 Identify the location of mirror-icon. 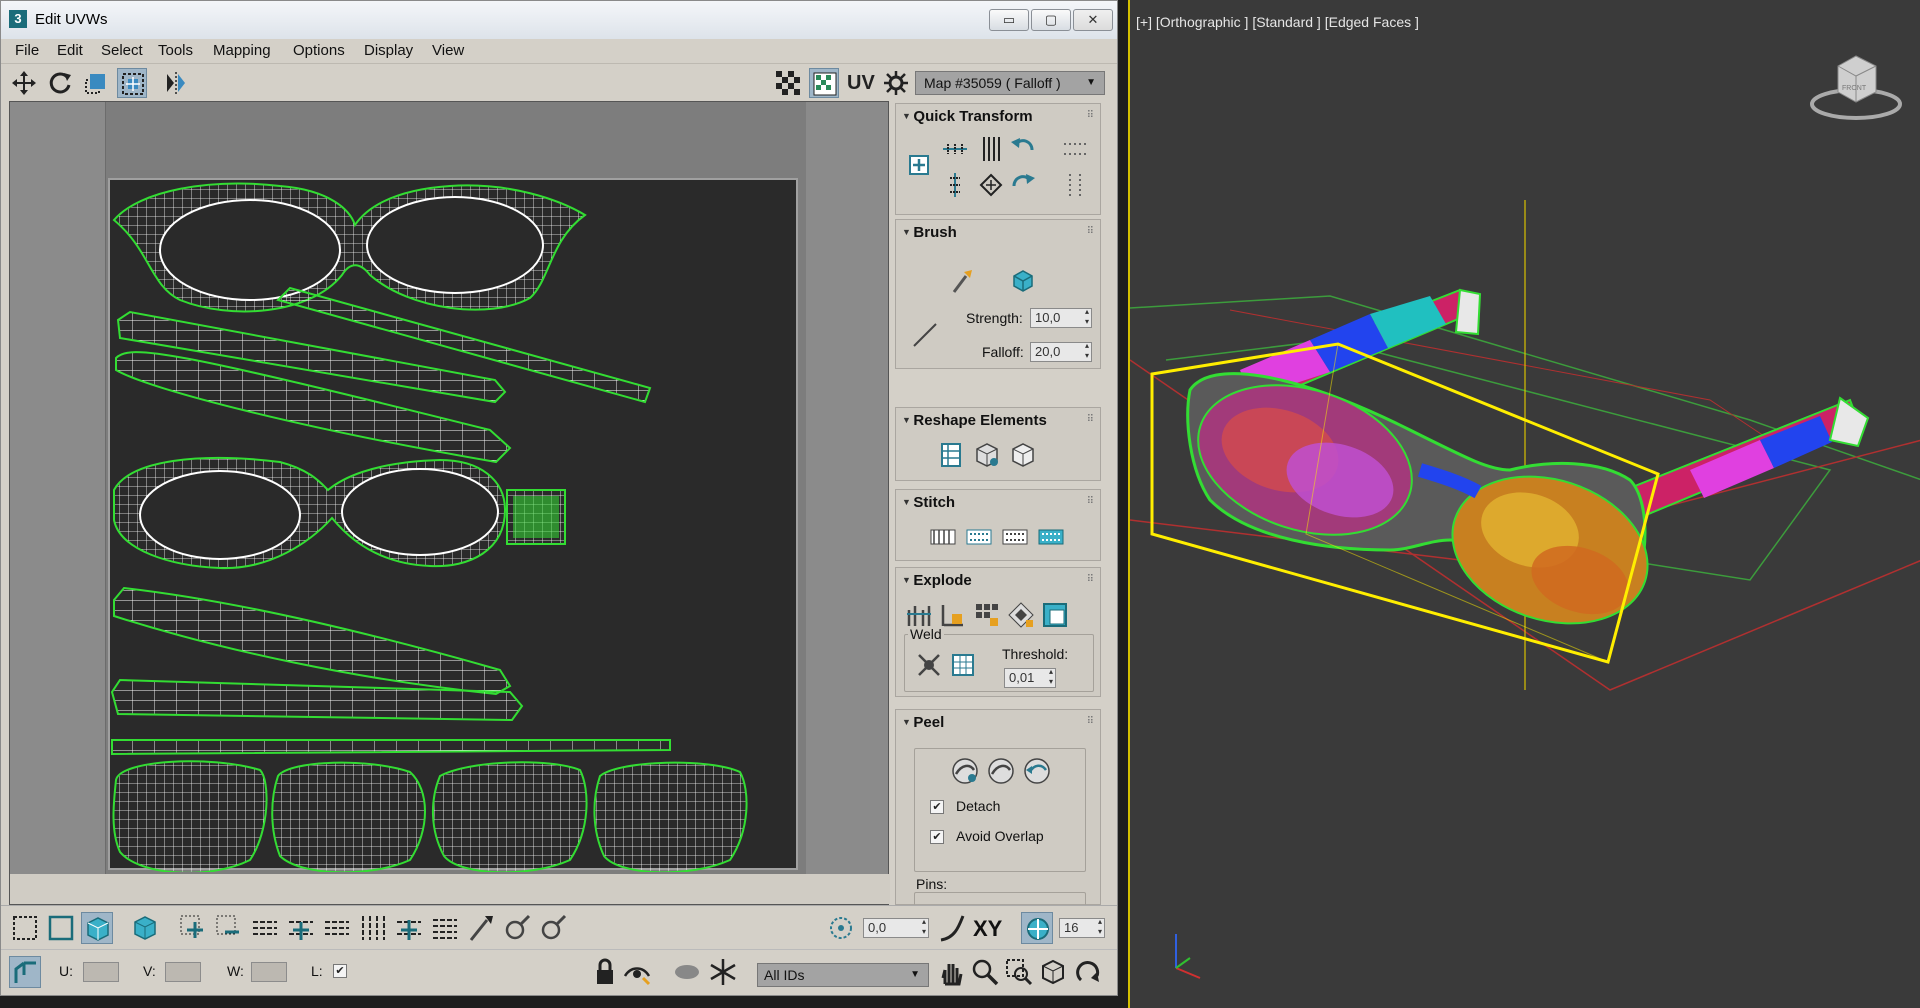
(176, 83).